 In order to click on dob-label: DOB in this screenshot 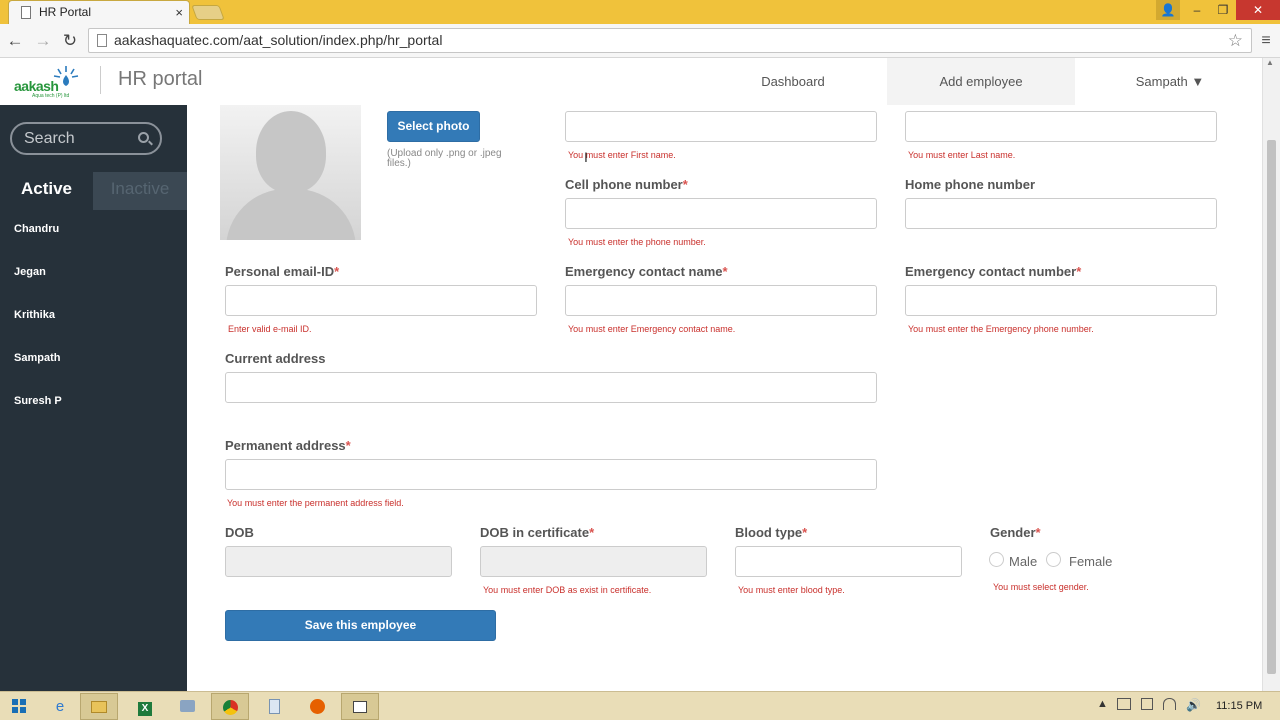, I will do `click(239, 532)`.